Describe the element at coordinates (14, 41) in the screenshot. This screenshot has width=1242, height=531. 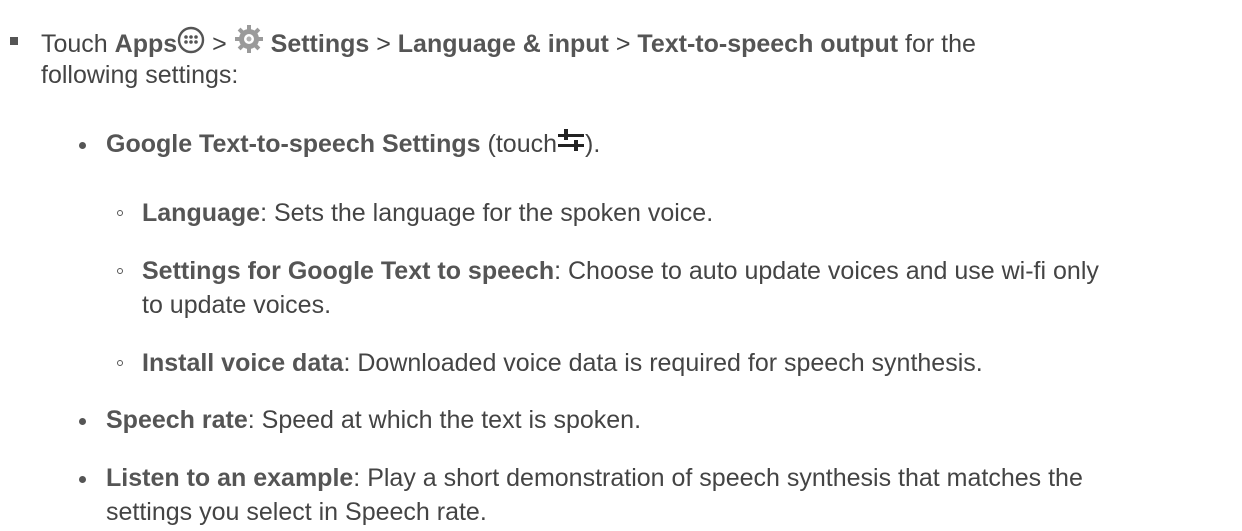
I see `square-bullet` at that location.